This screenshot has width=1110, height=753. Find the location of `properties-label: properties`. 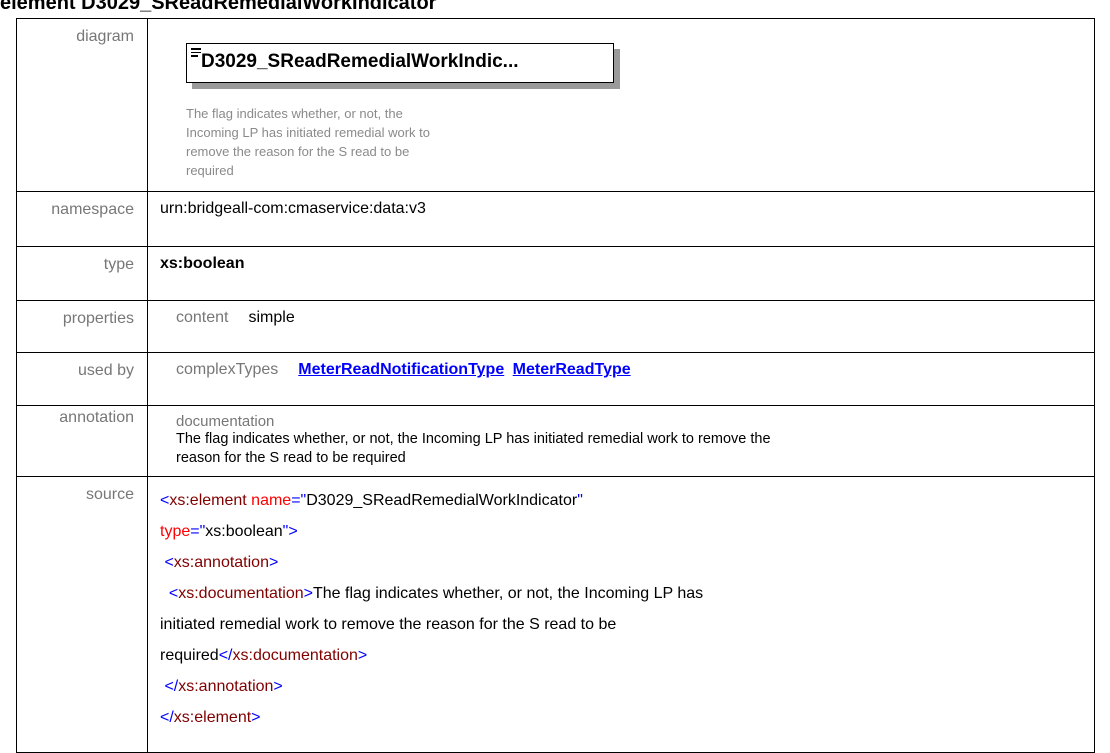

properties-label: properties is located at coordinates (82, 326).